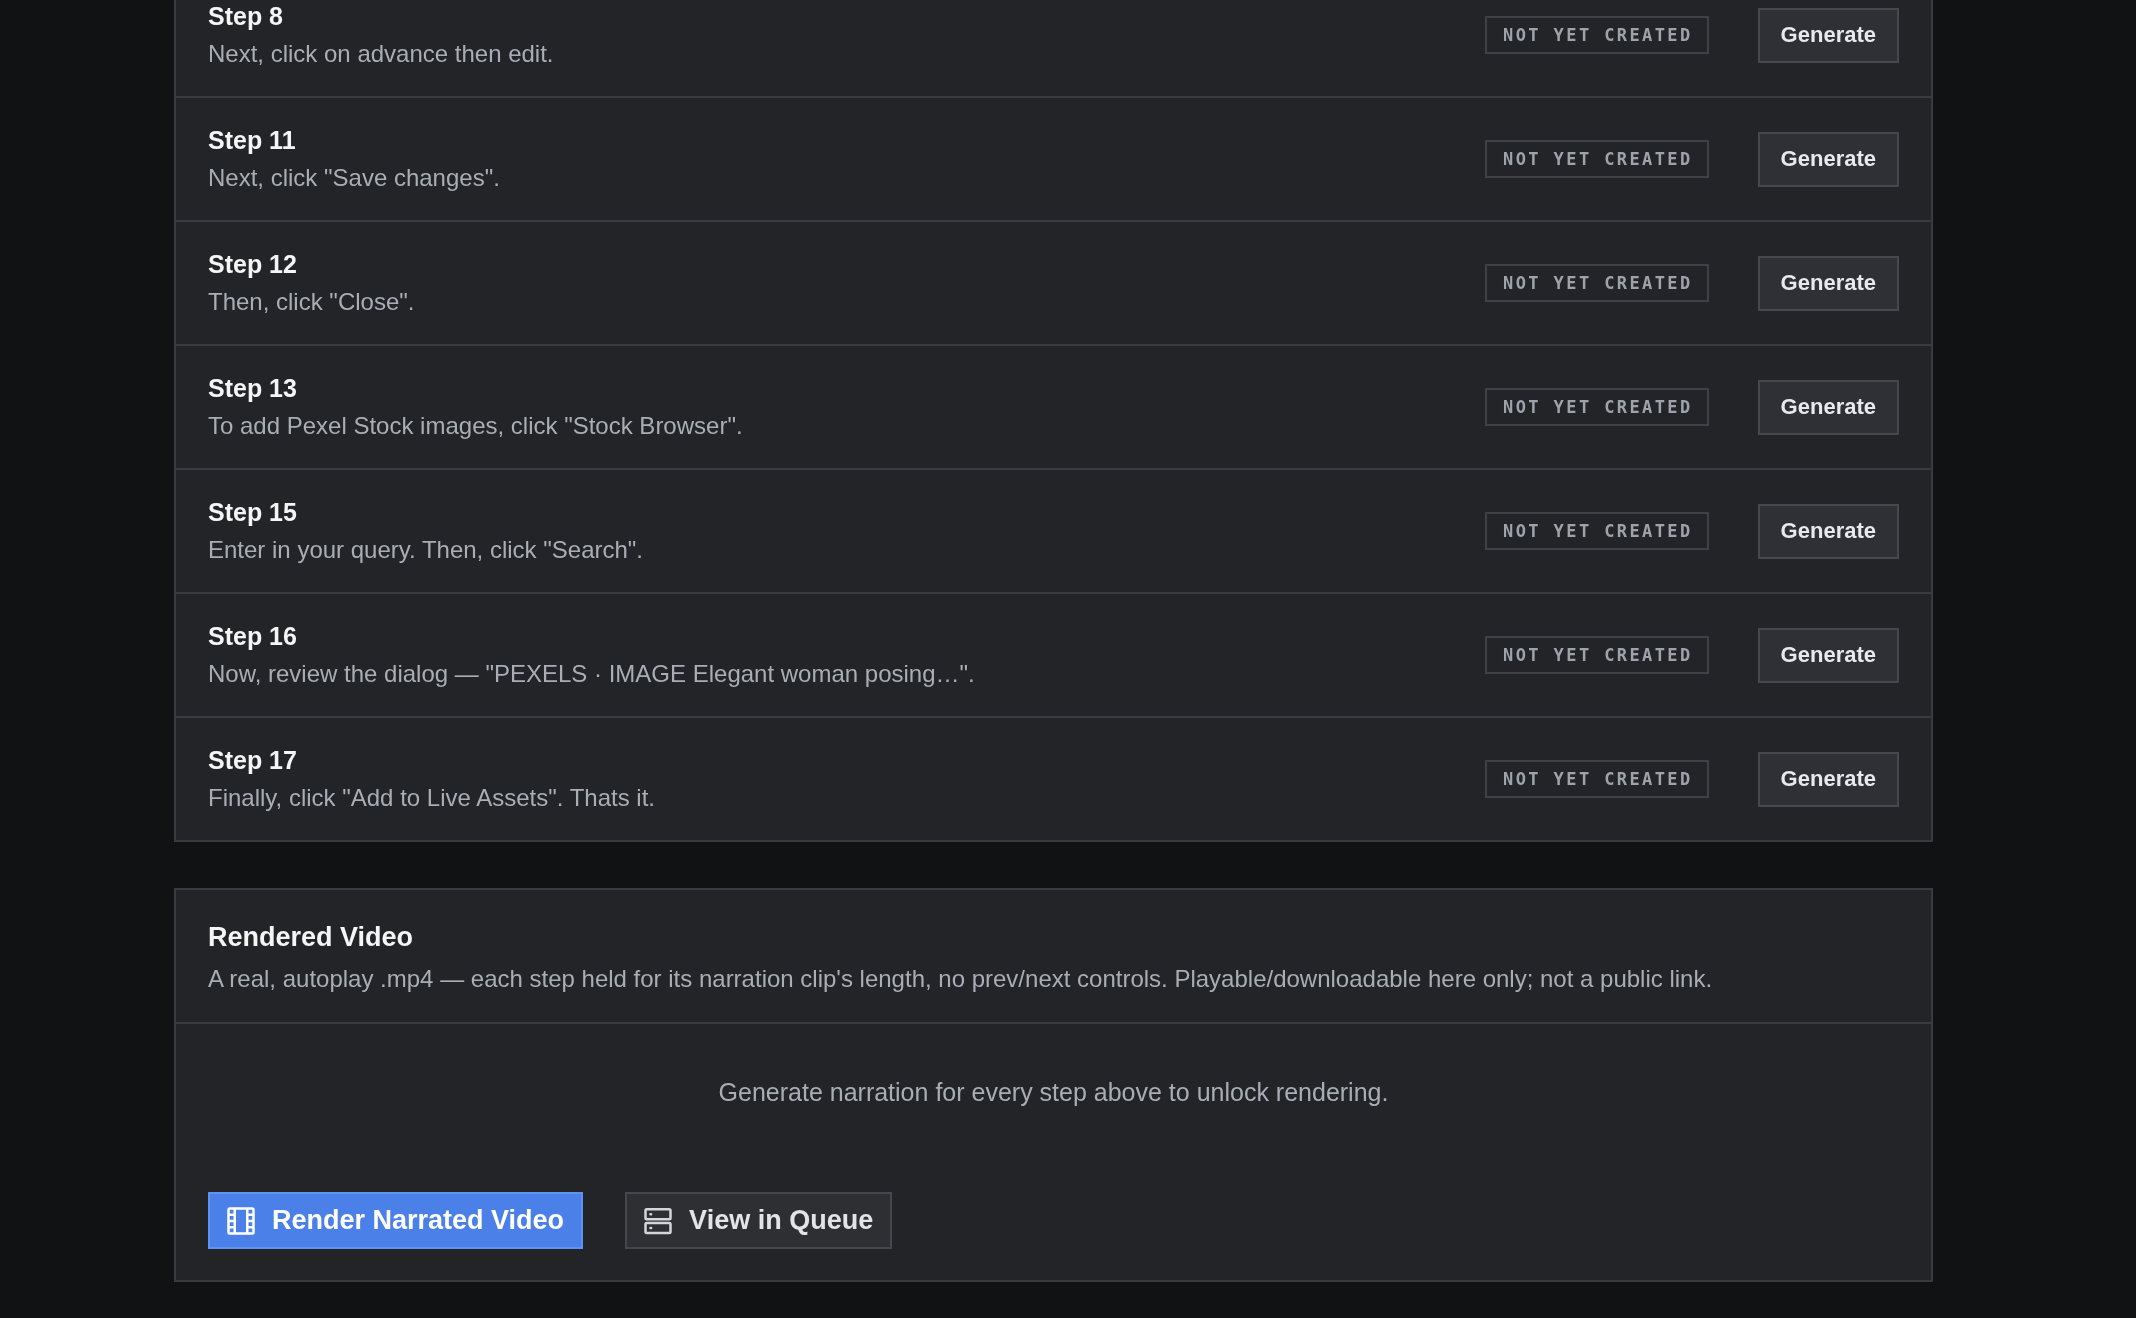 The height and width of the screenshot is (1318, 2136). Describe the element at coordinates (425, 550) in the screenshot. I see `step-description: Enter in your query. Then, click "Search".` at that location.